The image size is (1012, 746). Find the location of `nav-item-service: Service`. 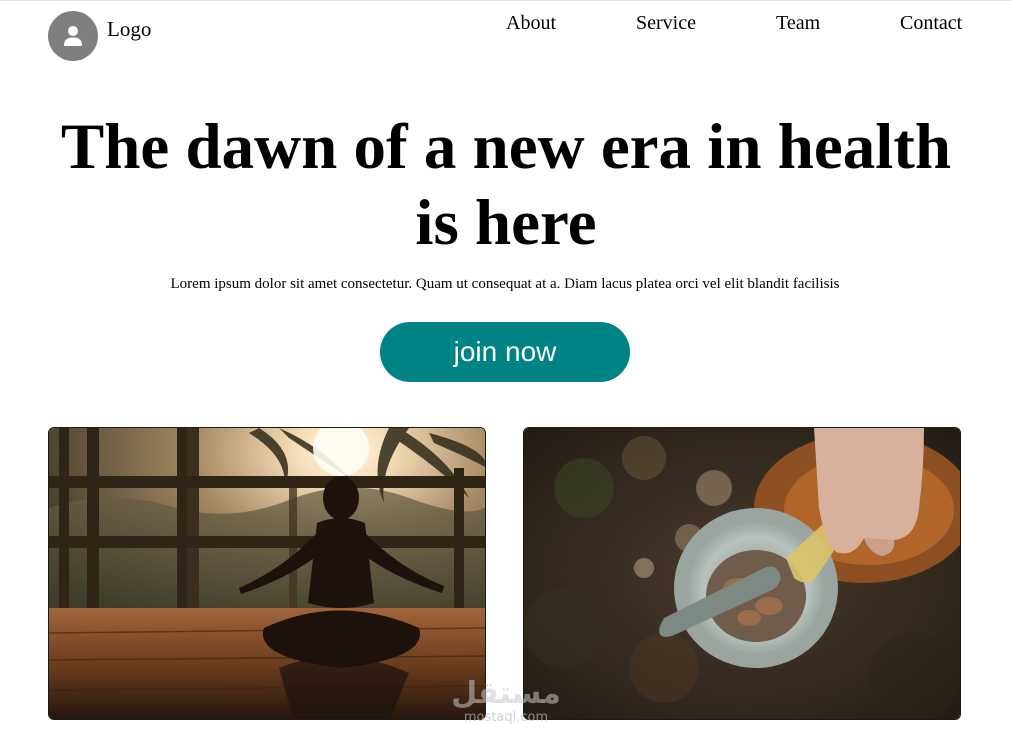

nav-item-service: Service is located at coordinates (666, 23).